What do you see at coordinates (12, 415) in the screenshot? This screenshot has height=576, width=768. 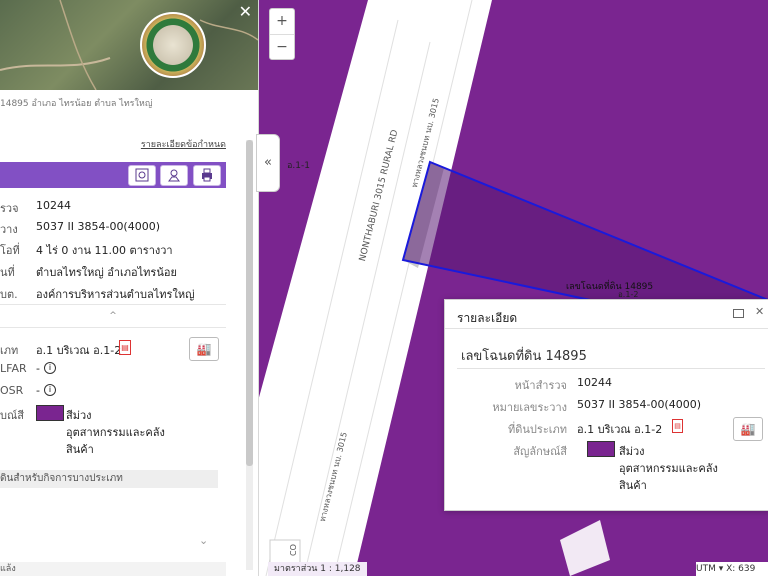 I see `symbol-label: บณ์สี` at bounding box center [12, 415].